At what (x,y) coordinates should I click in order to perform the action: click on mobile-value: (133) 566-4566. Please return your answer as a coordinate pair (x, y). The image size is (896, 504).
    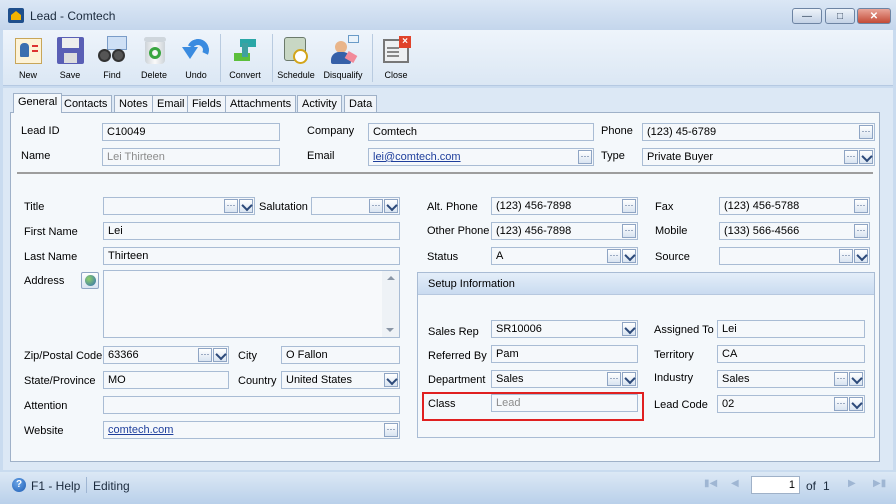
    Looking at the image, I should click on (762, 231).